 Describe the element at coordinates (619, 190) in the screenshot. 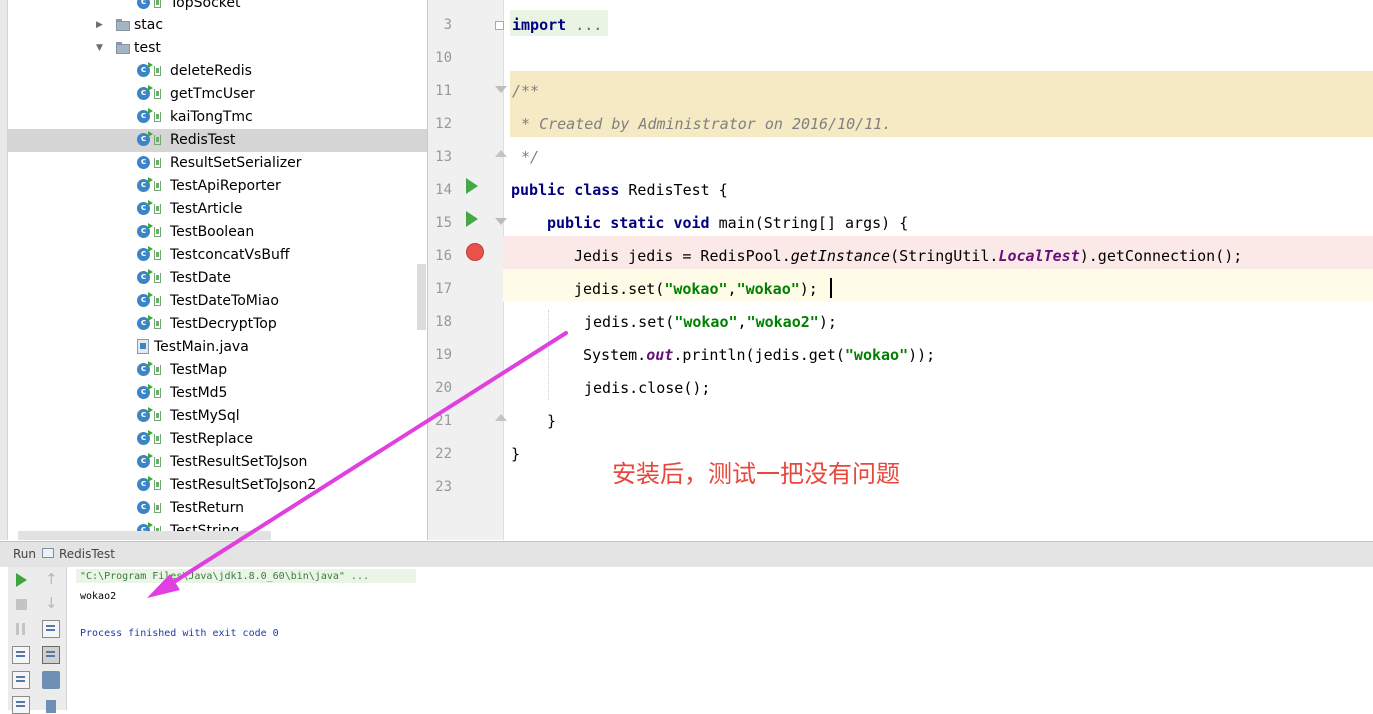

I see `code-line-14: public class RedisTest {` at that location.